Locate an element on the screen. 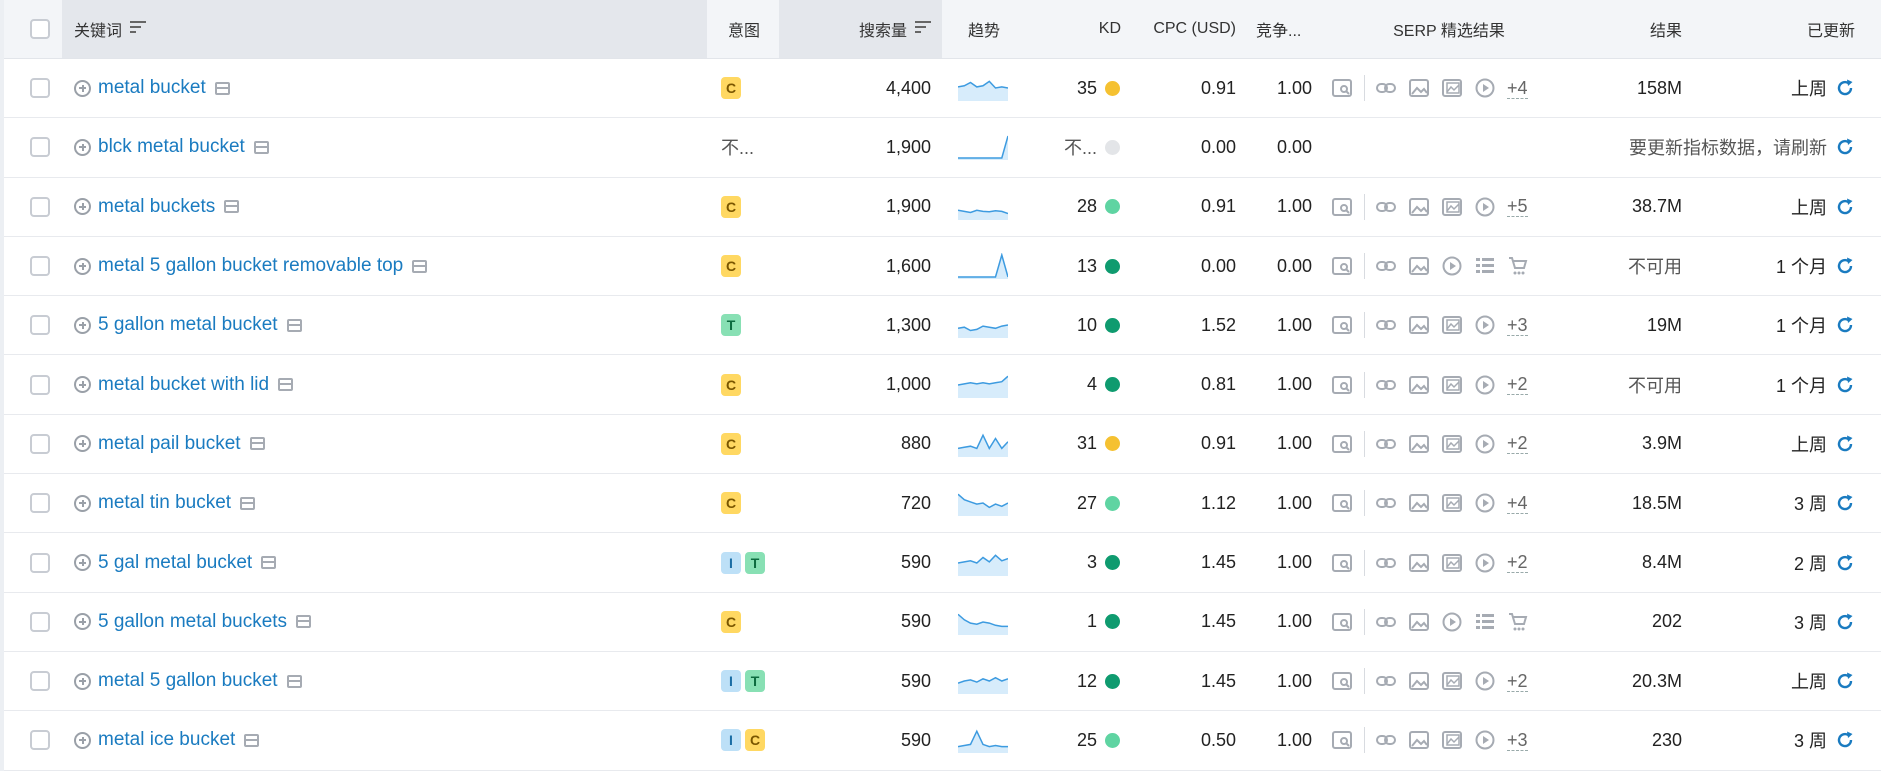  updated-column-header: 已更新 is located at coordinates (1804, 29).